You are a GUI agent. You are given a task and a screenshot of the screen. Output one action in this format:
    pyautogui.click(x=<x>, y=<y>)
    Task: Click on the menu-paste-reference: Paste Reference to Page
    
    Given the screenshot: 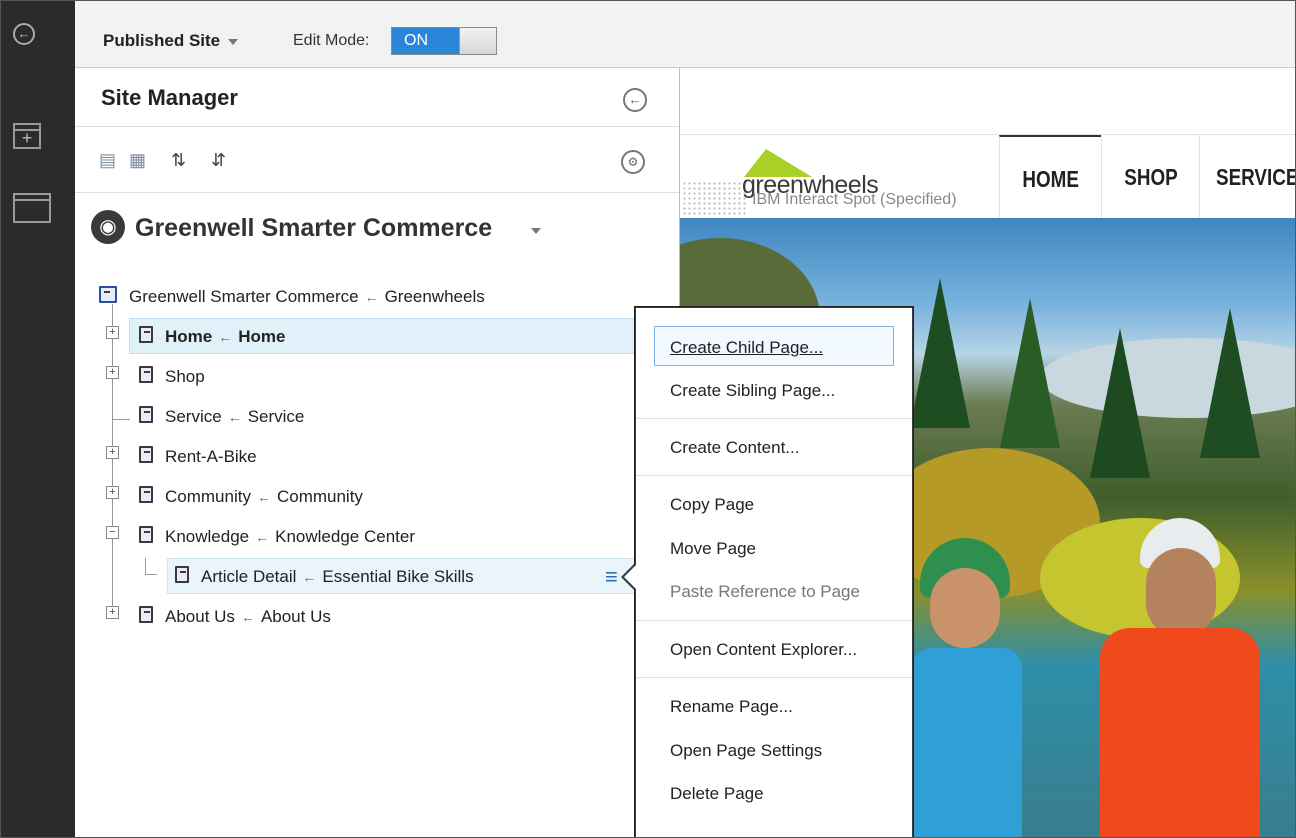 What is the action you would take?
    pyautogui.click(x=765, y=591)
    